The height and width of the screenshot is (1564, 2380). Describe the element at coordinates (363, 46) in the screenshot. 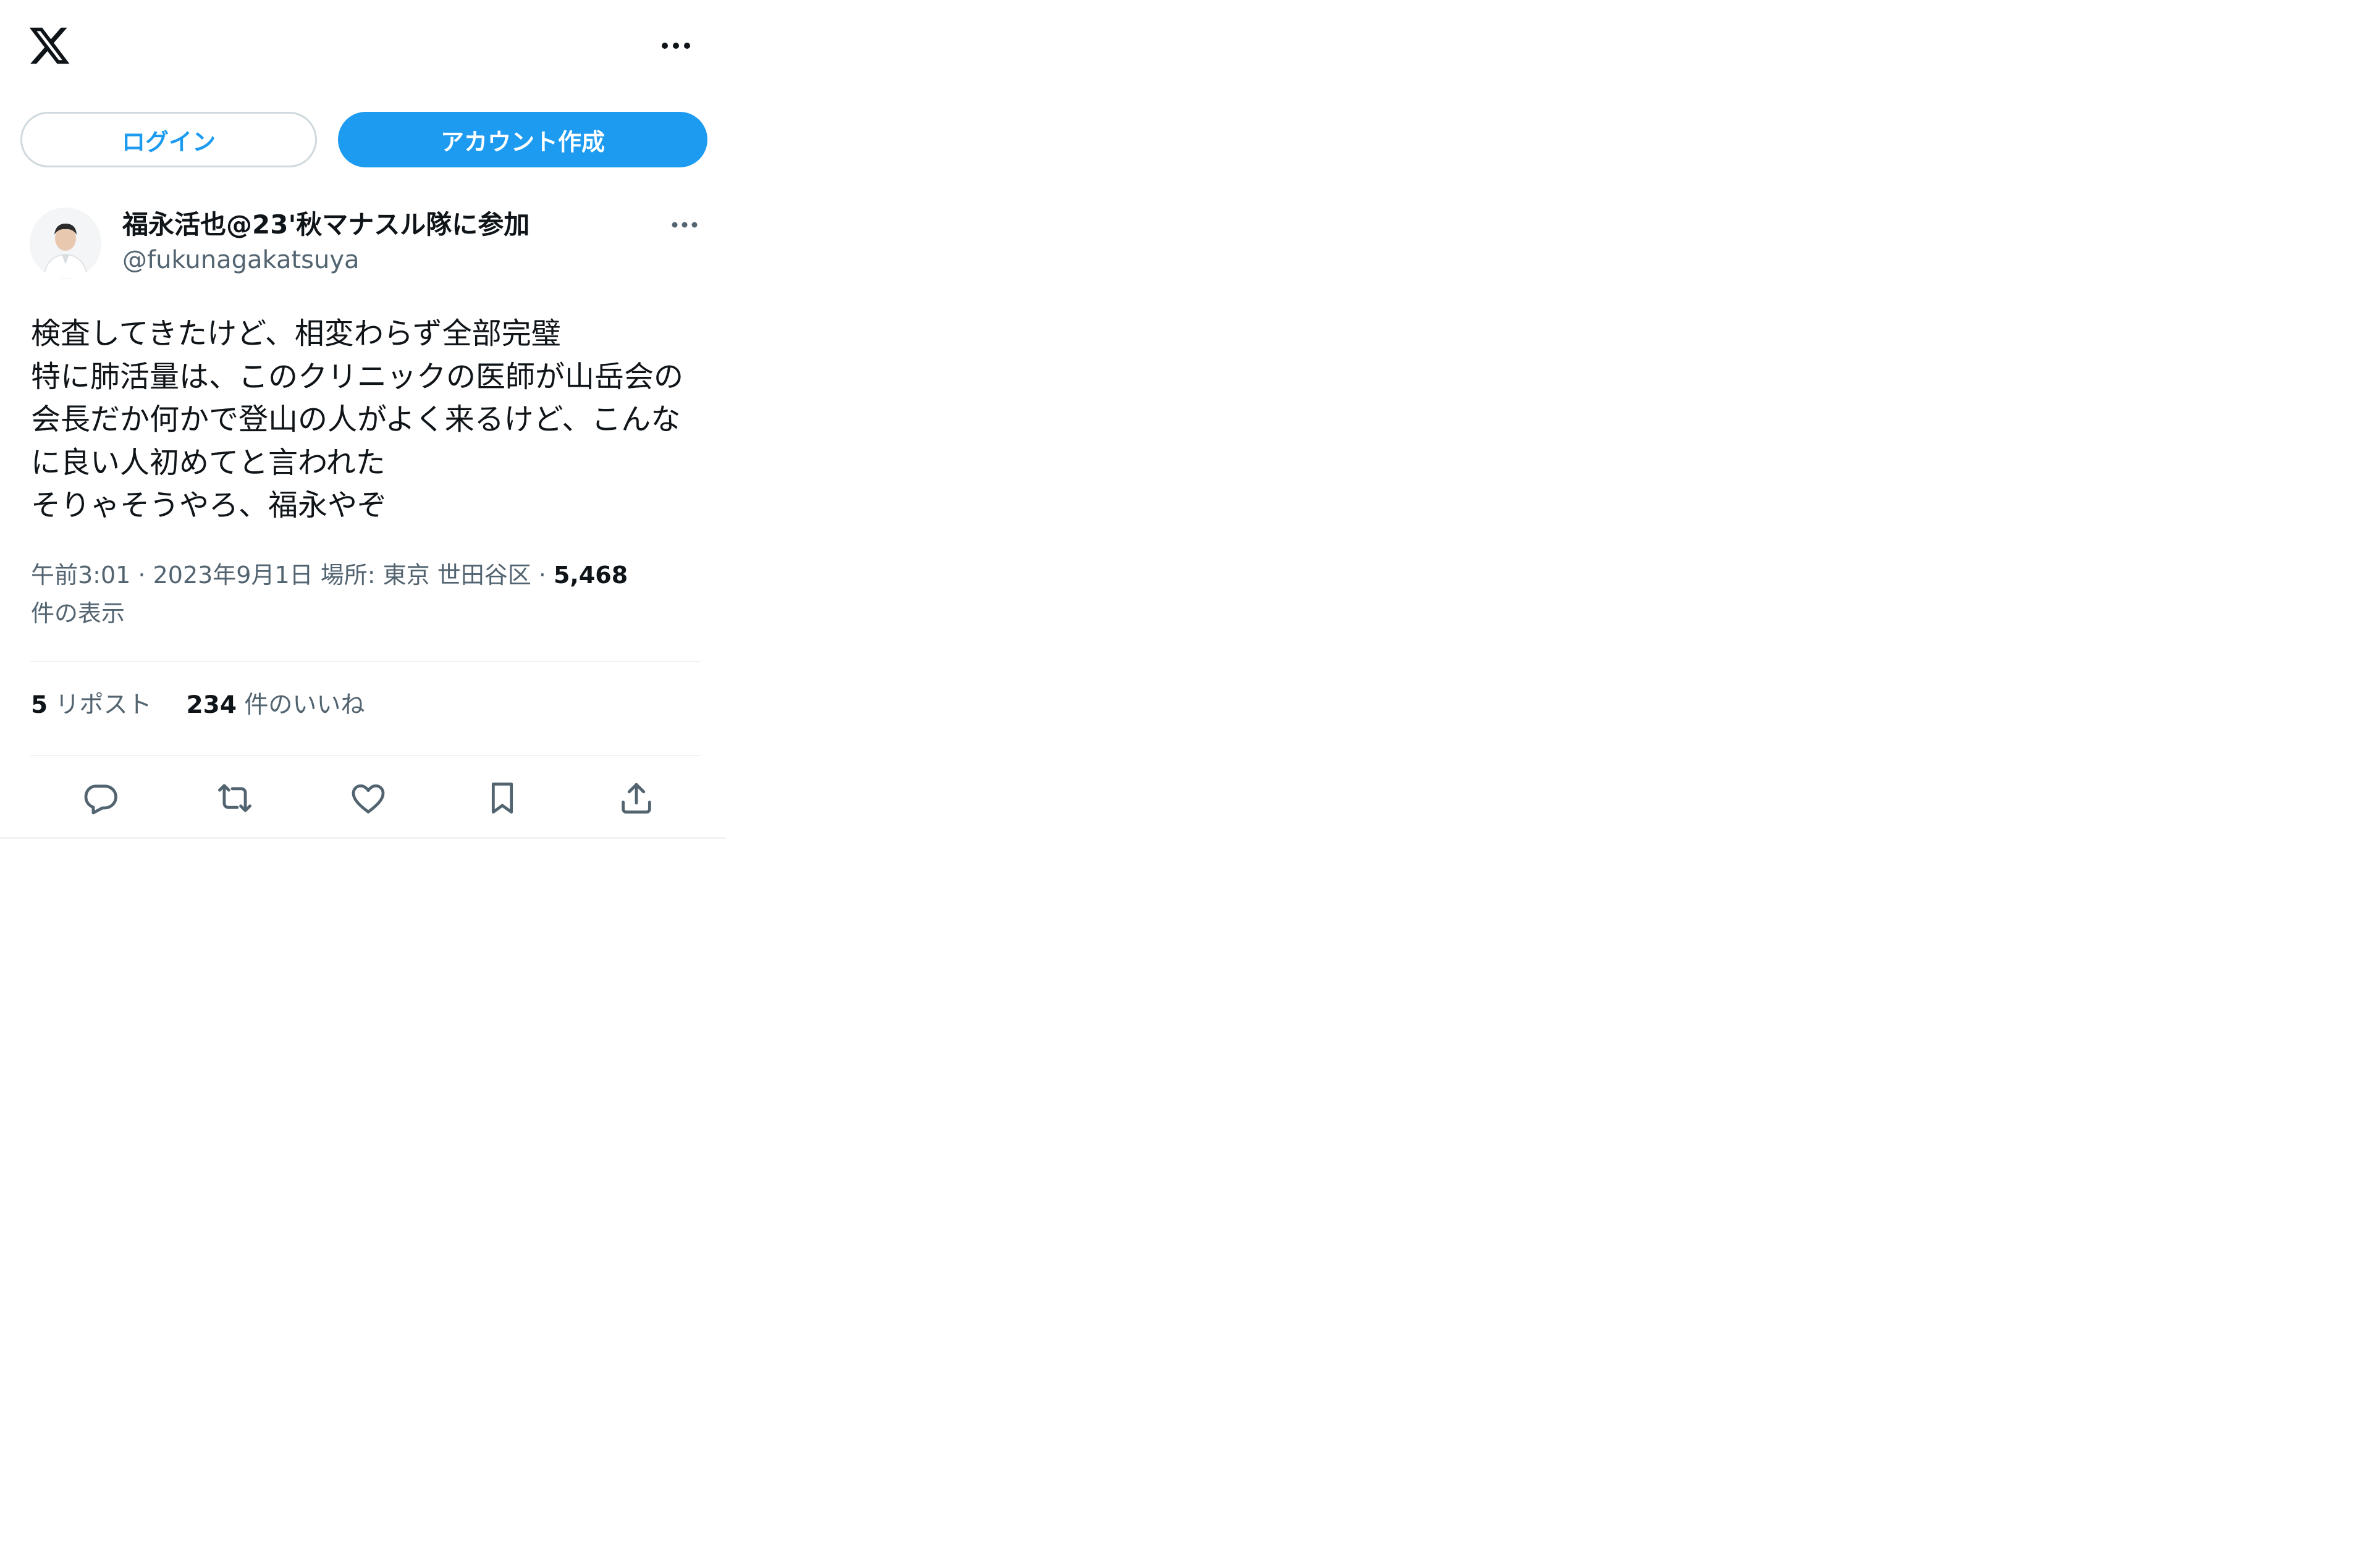

I see `top-bar` at that location.